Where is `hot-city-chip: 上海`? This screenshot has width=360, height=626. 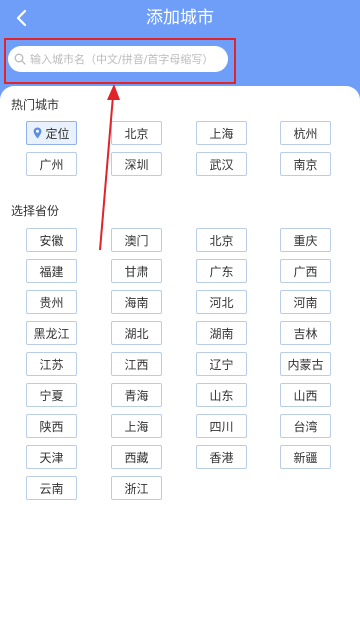 hot-city-chip: 上海 is located at coordinates (221, 133).